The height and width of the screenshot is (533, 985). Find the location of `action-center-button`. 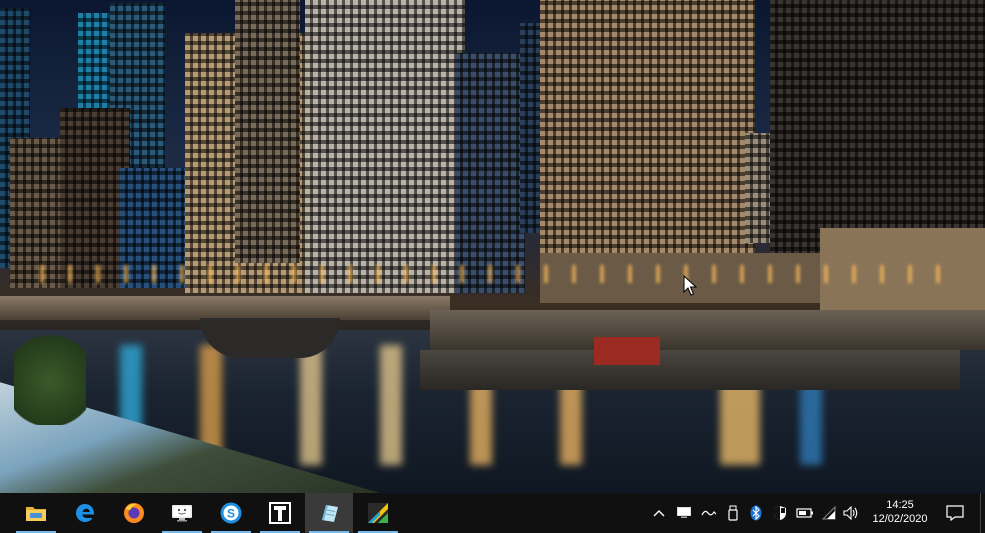

action-center-button is located at coordinates (955, 513).